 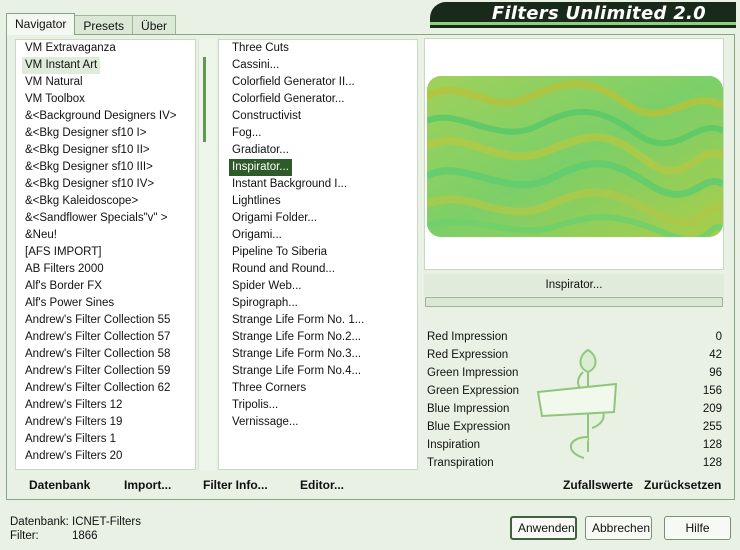 What do you see at coordinates (85, 133) in the screenshot?
I see `category-list-item: &<Bkg Designer sf10 I>` at bounding box center [85, 133].